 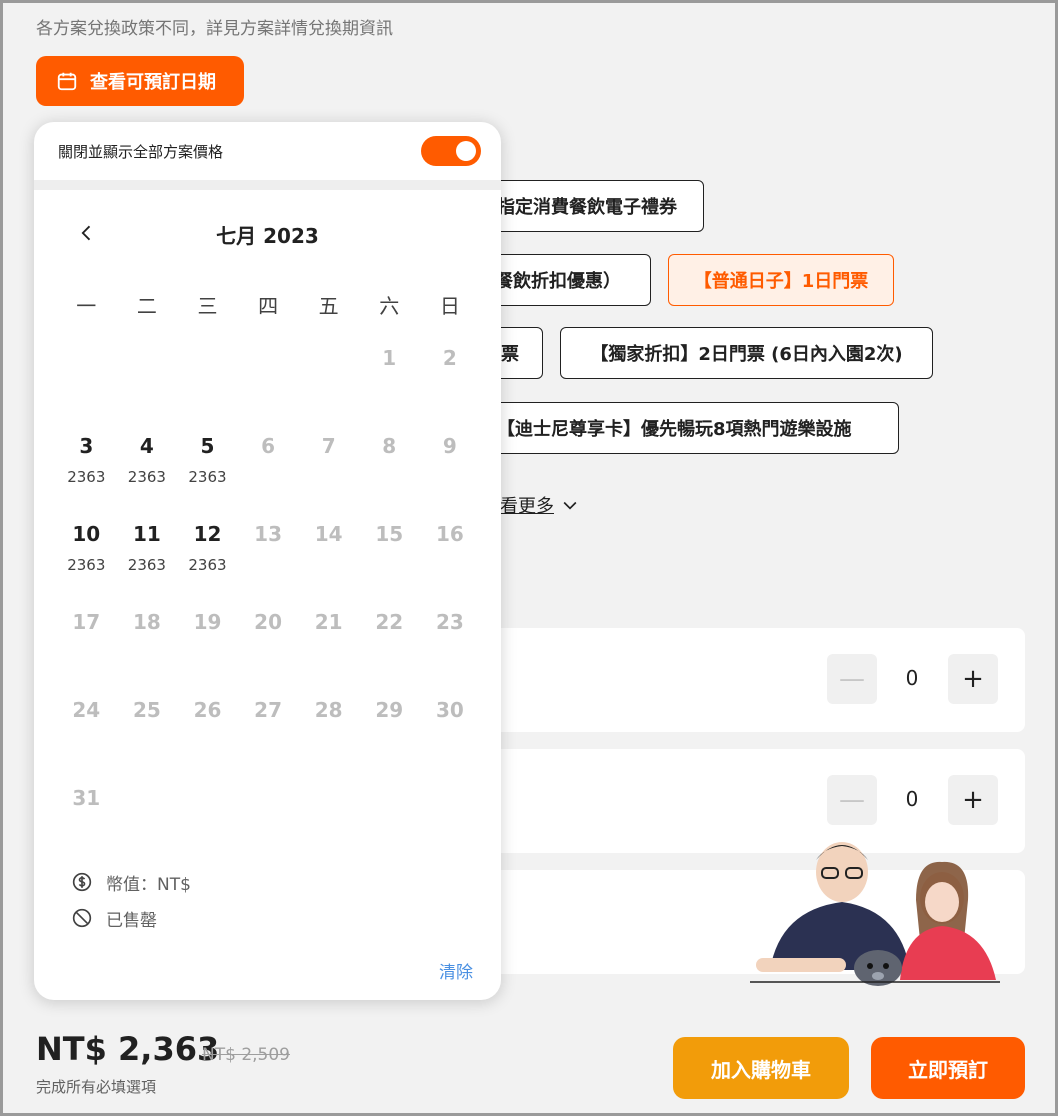 I want to click on calendar-header: 七月 2023, so click(x=267, y=232).